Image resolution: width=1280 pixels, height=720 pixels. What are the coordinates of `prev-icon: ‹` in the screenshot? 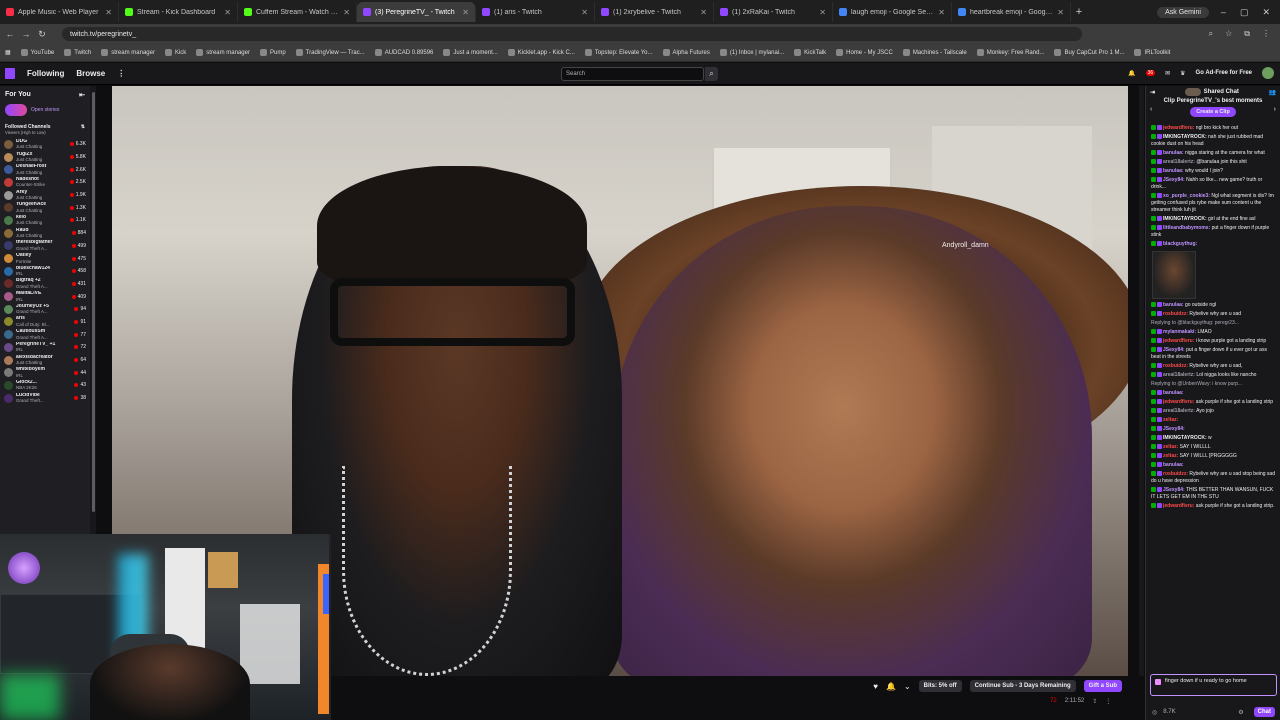 It's located at (1151, 109).